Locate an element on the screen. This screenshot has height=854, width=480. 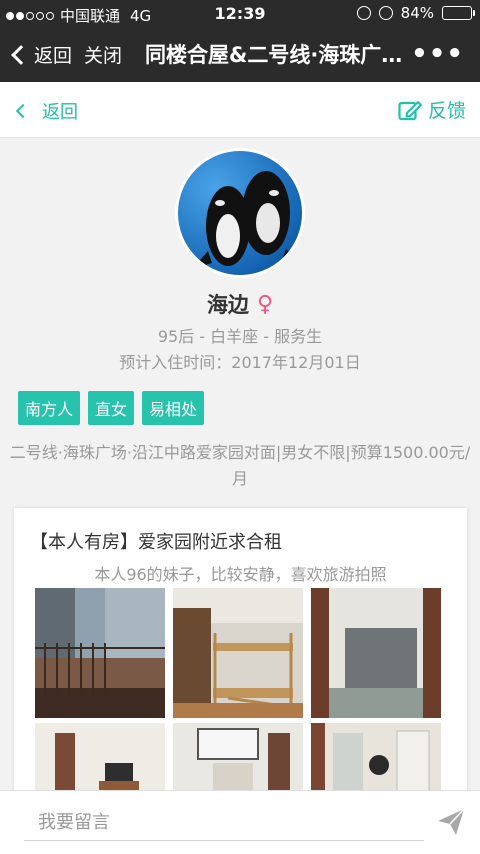
sub-header: 返回 反馈 is located at coordinates (240, 110).